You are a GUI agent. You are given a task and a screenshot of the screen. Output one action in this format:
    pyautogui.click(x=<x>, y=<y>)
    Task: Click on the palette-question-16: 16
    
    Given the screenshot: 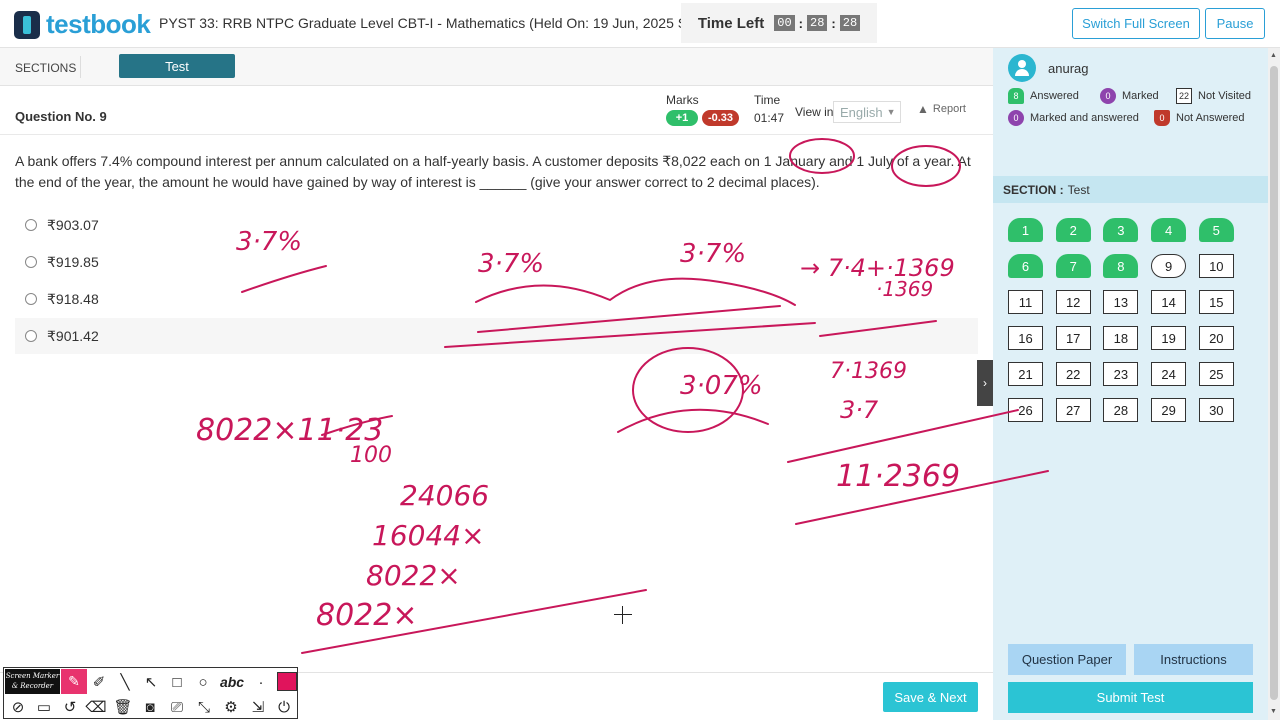 What is the action you would take?
    pyautogui.click(x=1025, y=338)
    